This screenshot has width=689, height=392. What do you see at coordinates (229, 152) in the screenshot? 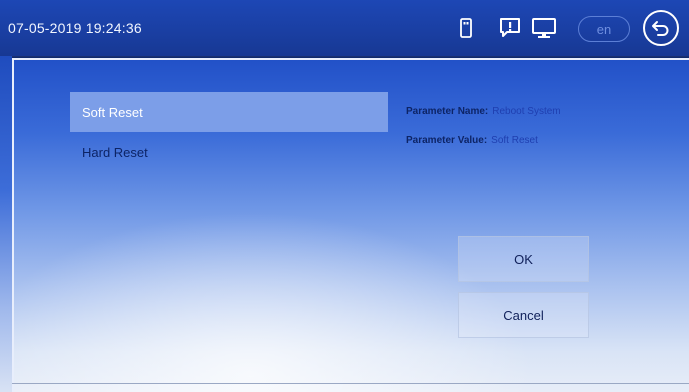
I see `menu-item-hard-reset: Hard Reset` at bounding box center [229, 152].